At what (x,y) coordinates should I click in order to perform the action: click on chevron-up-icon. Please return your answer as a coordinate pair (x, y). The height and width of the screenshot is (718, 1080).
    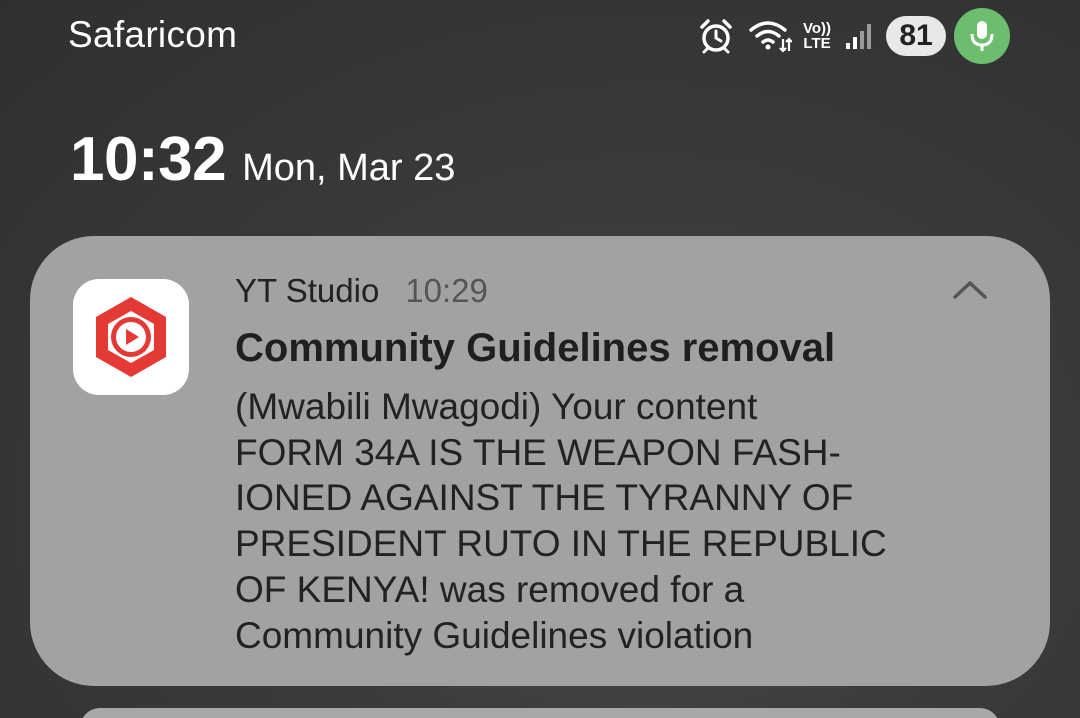
    Looking at the image, I should click on (970, 289).